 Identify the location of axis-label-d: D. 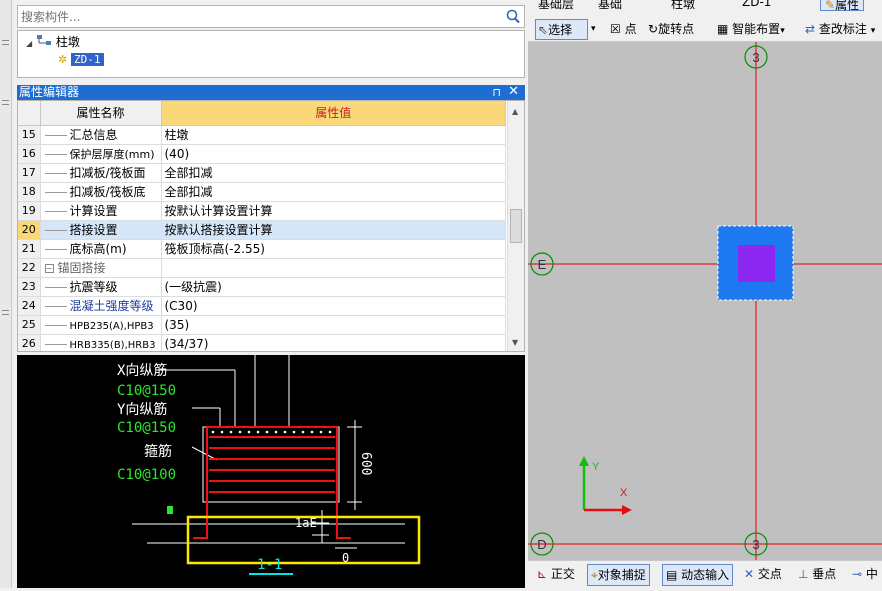
(541, 544).